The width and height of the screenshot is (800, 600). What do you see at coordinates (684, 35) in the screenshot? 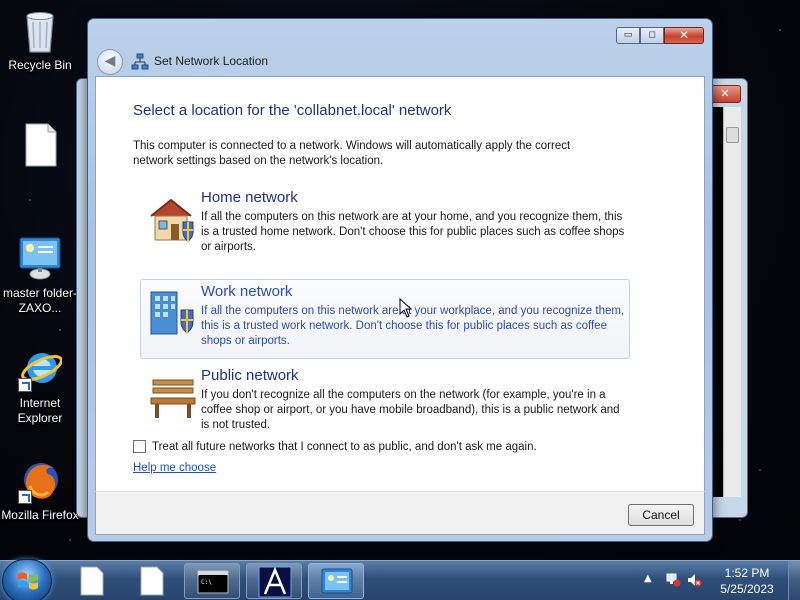
I see `close-button: ✕` at bounding box center [684, 35].